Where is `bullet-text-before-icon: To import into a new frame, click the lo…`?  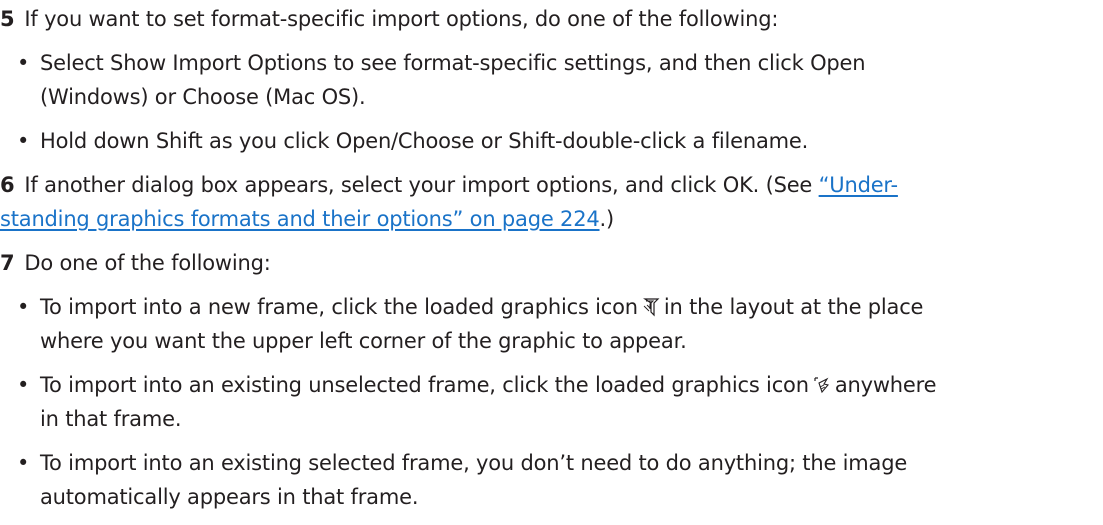
bullet-text-before-icon: To import into a new frame, click the lo… is located at coordinates (339, 307).